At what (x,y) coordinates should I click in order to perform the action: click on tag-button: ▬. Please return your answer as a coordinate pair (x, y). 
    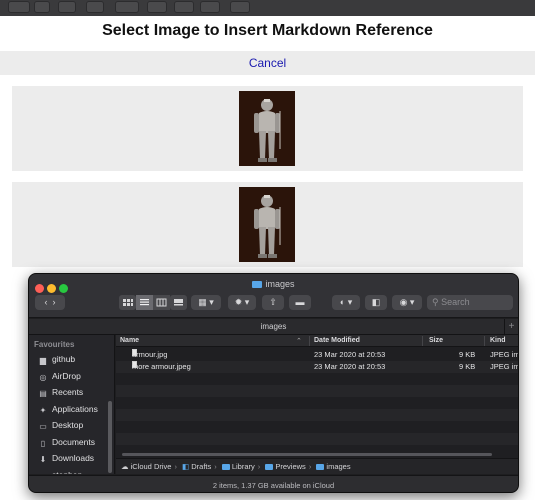
    Looking at the image, I should click on (300, 302).